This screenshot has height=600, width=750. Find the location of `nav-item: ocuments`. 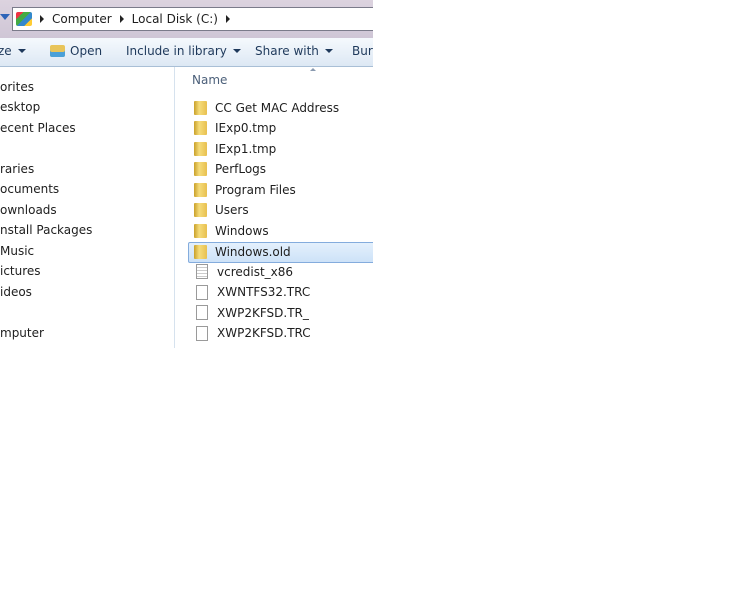

nav-item: ocuments is located at coordinates (29, 189).